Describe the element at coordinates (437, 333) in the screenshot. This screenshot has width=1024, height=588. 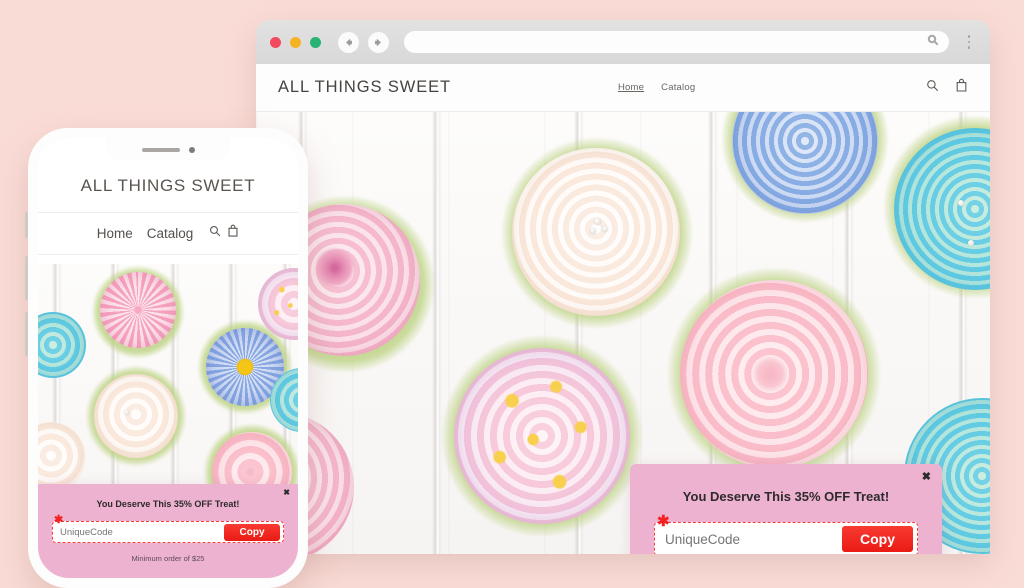
I see `beadboard-seam` at that location.